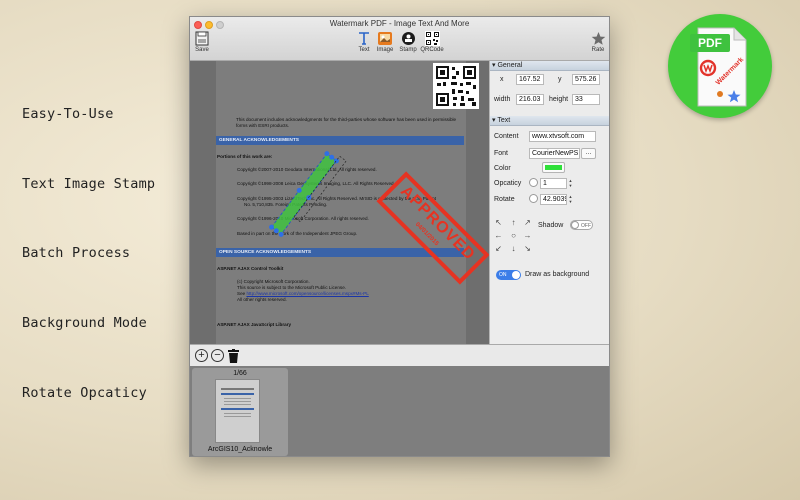  I want to click on rotate-knob, so click(533, 198).